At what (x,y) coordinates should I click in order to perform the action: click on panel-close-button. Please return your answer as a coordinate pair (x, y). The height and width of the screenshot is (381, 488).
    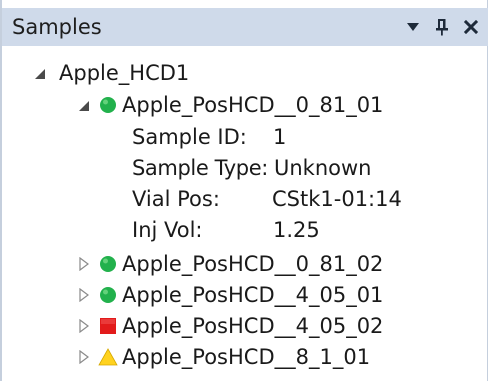
    Looking at the image, I should click on (471, 27).